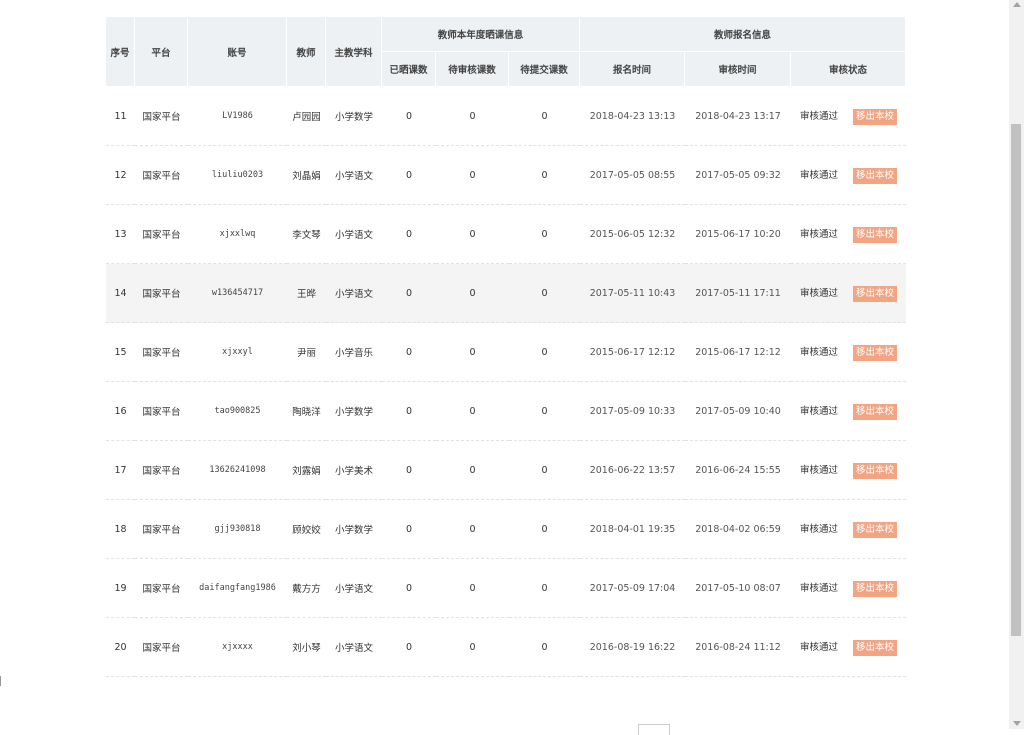 This screenshot has height=735, width=1024. I want to click on row-index: 18, so click(120, 529).